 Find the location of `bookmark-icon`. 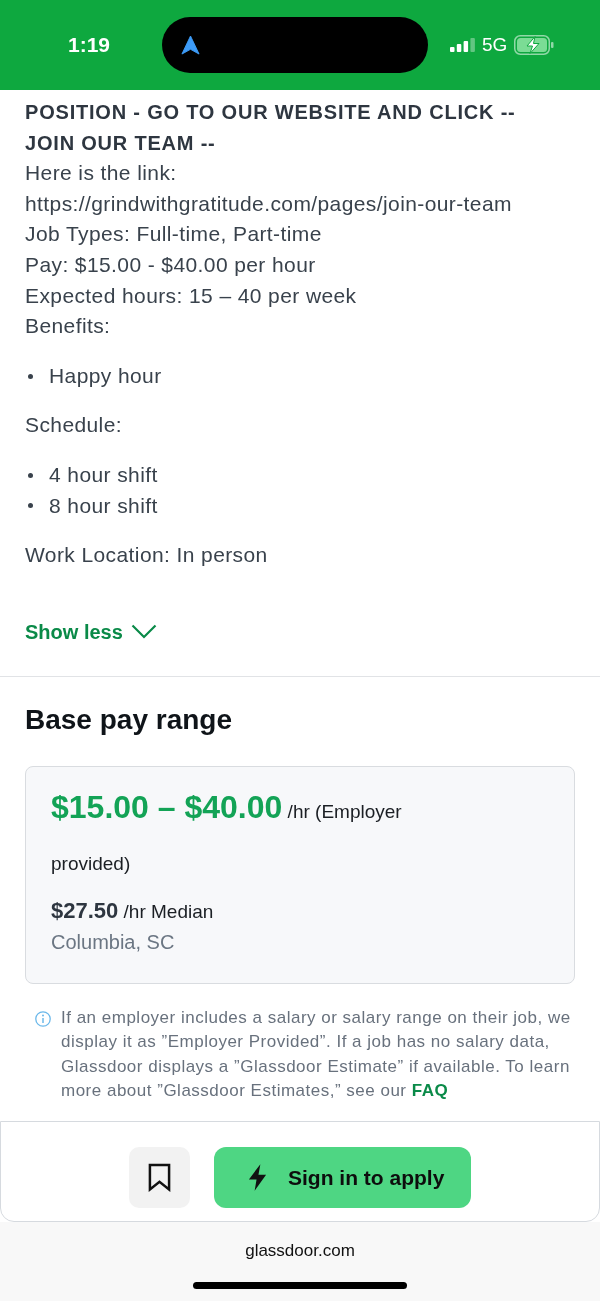

bookmark-icon is located at coordinates (159, 1177).